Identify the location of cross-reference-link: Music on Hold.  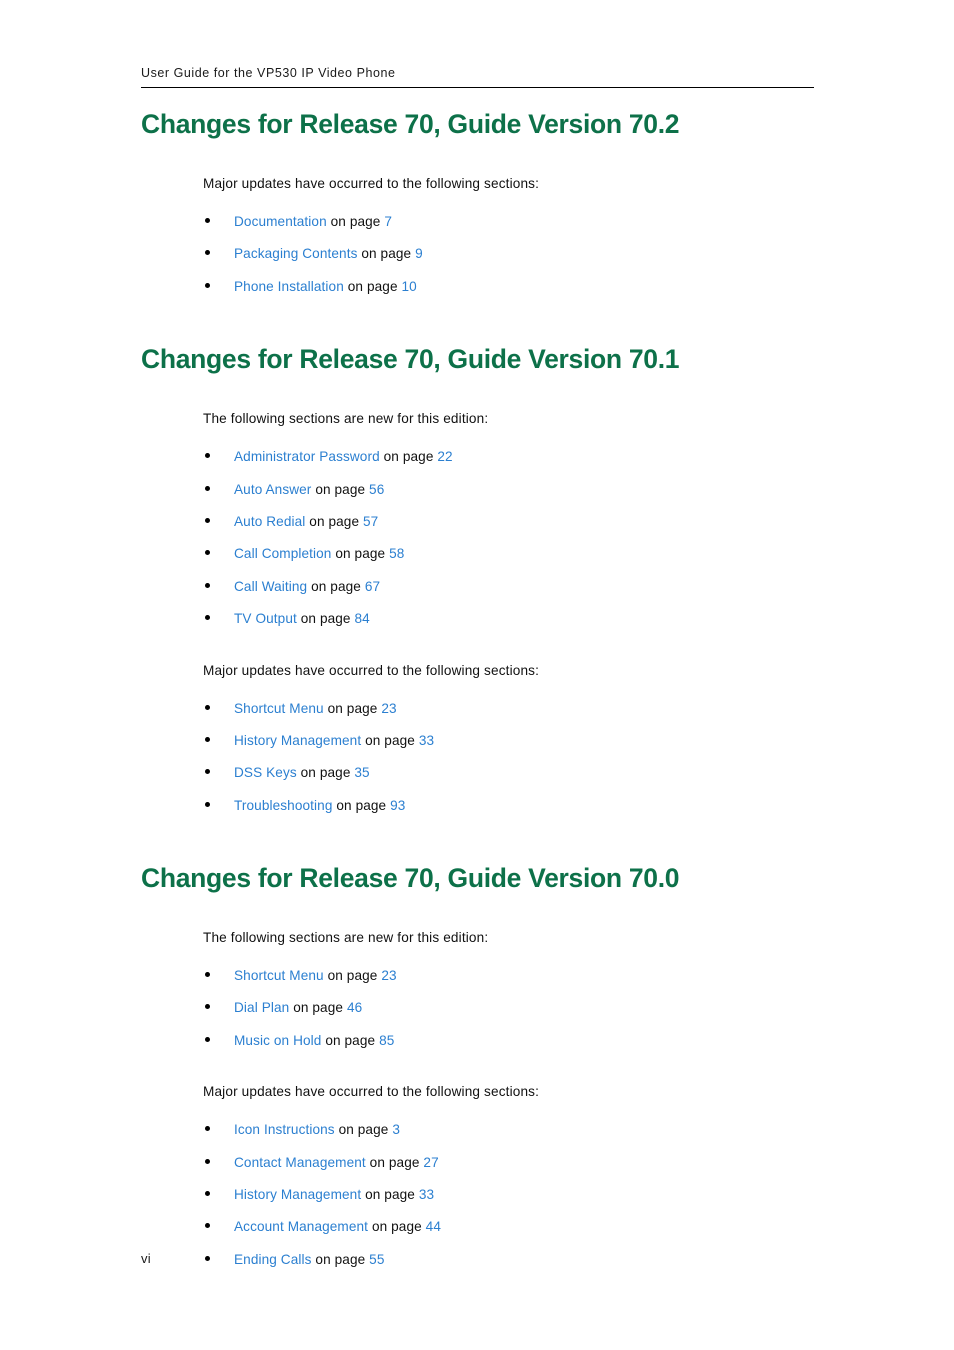
(277, 1040).